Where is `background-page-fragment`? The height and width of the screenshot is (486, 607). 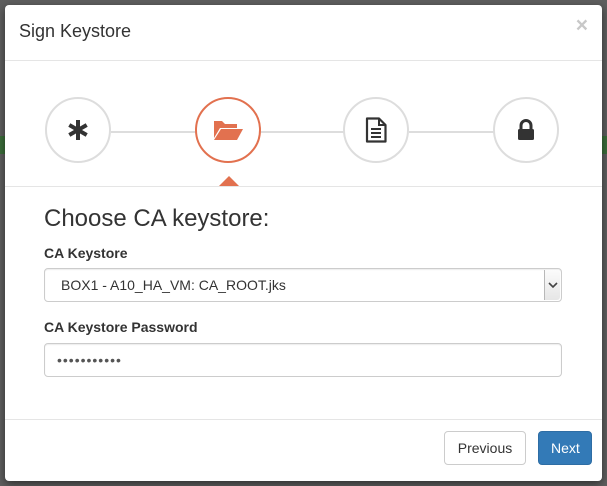
background-page-fragment is located at coordinates (604, 145).